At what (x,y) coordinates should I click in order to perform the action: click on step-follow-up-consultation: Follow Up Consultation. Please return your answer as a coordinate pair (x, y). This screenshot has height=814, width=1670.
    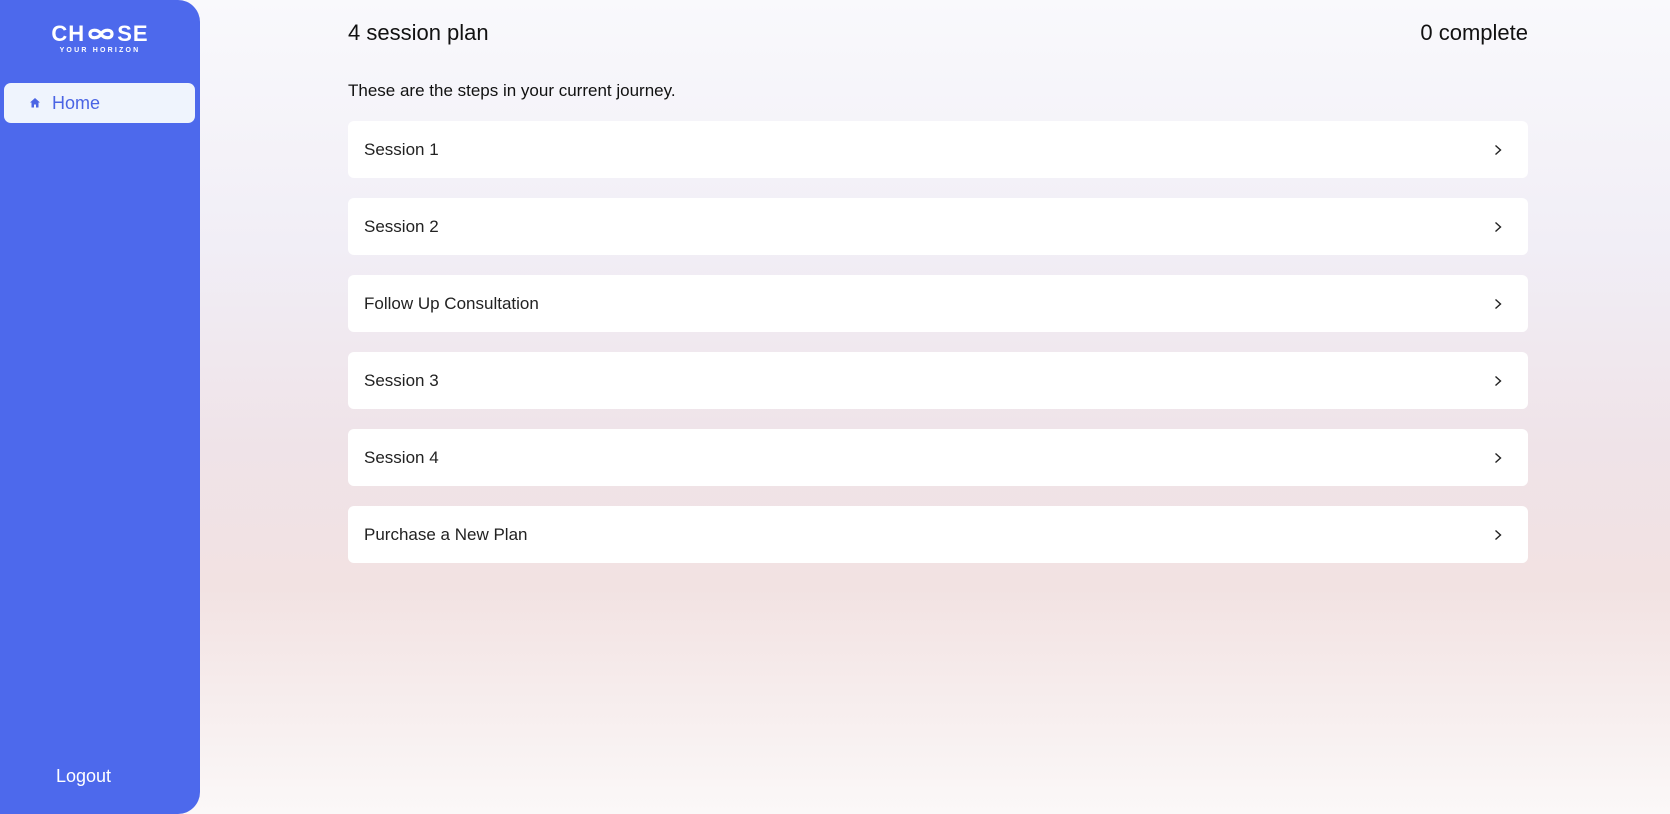
    Looking at the image, I should click on (938, 303).